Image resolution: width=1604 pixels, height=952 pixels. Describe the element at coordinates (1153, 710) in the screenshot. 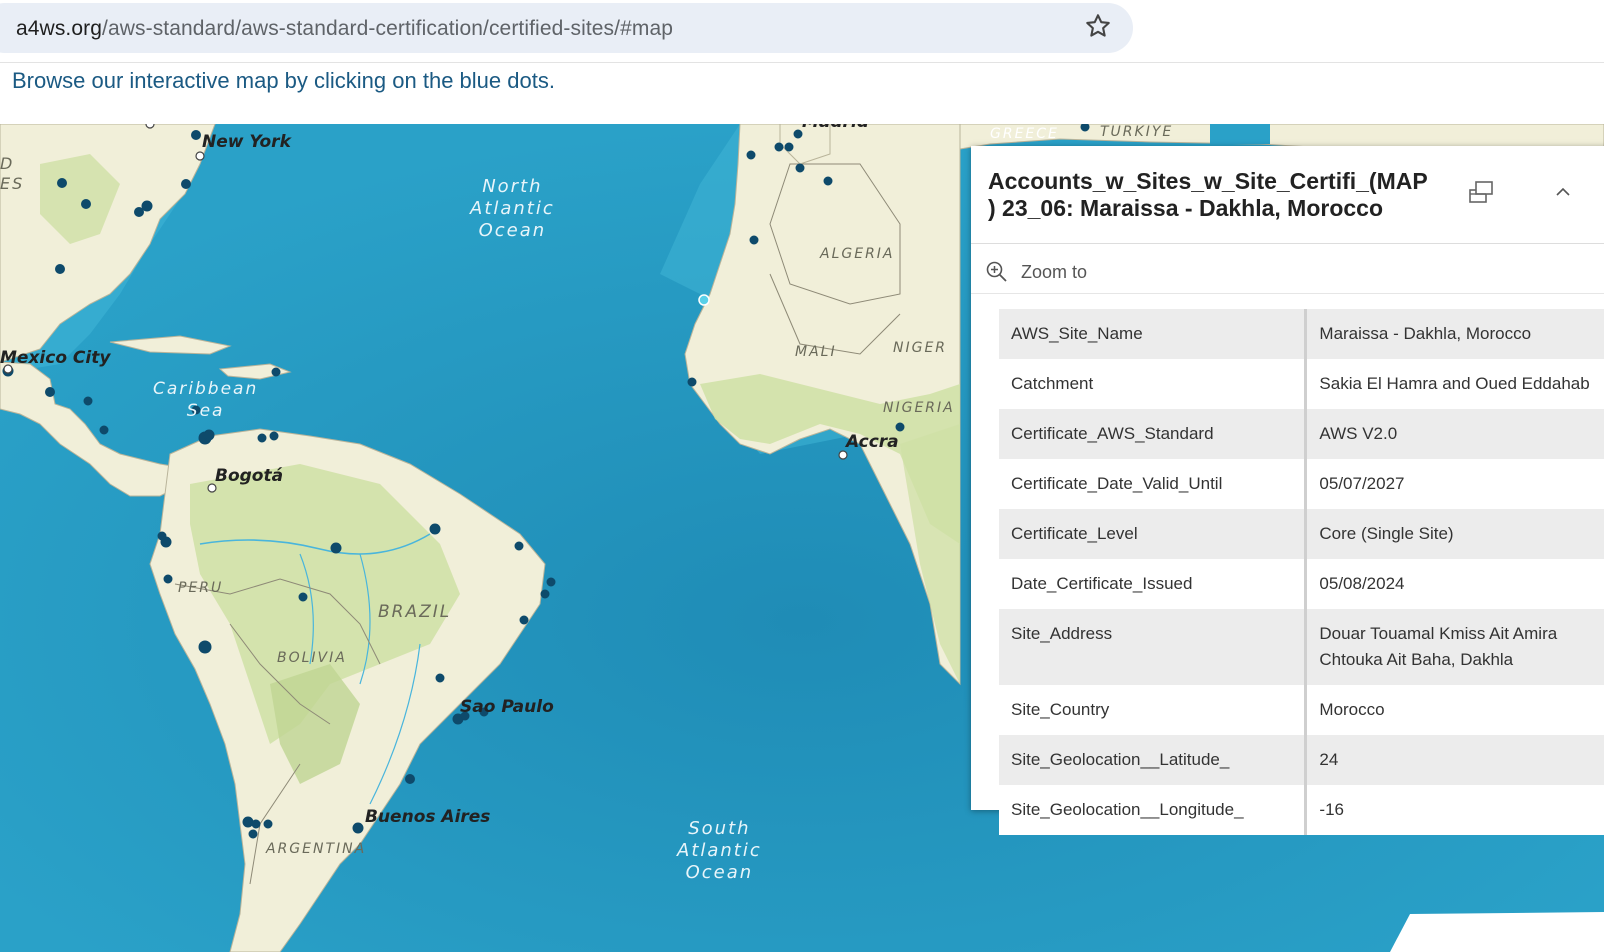

I see `attribute-key: Site_Country` at that location.